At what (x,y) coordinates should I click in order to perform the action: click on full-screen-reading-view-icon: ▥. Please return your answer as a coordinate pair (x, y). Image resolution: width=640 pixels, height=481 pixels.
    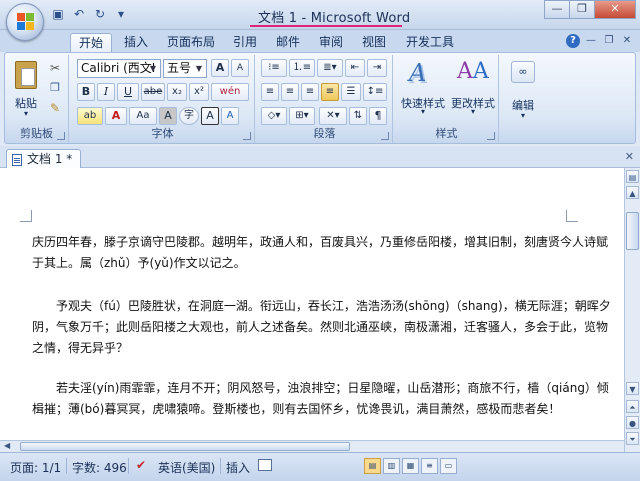
    Looking at the image, I should click on (391, 466).